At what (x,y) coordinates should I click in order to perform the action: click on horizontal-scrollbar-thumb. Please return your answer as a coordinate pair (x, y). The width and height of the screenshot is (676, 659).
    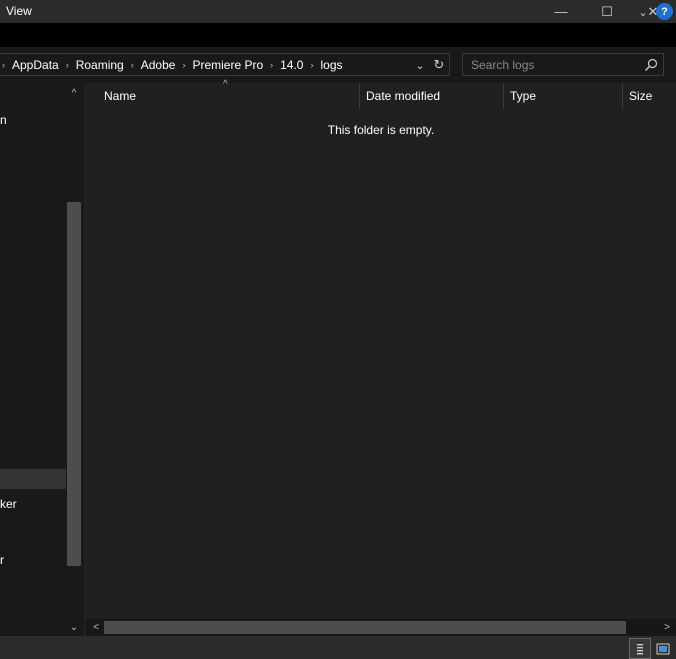
    Looking at the image, I should click on (365, 627).